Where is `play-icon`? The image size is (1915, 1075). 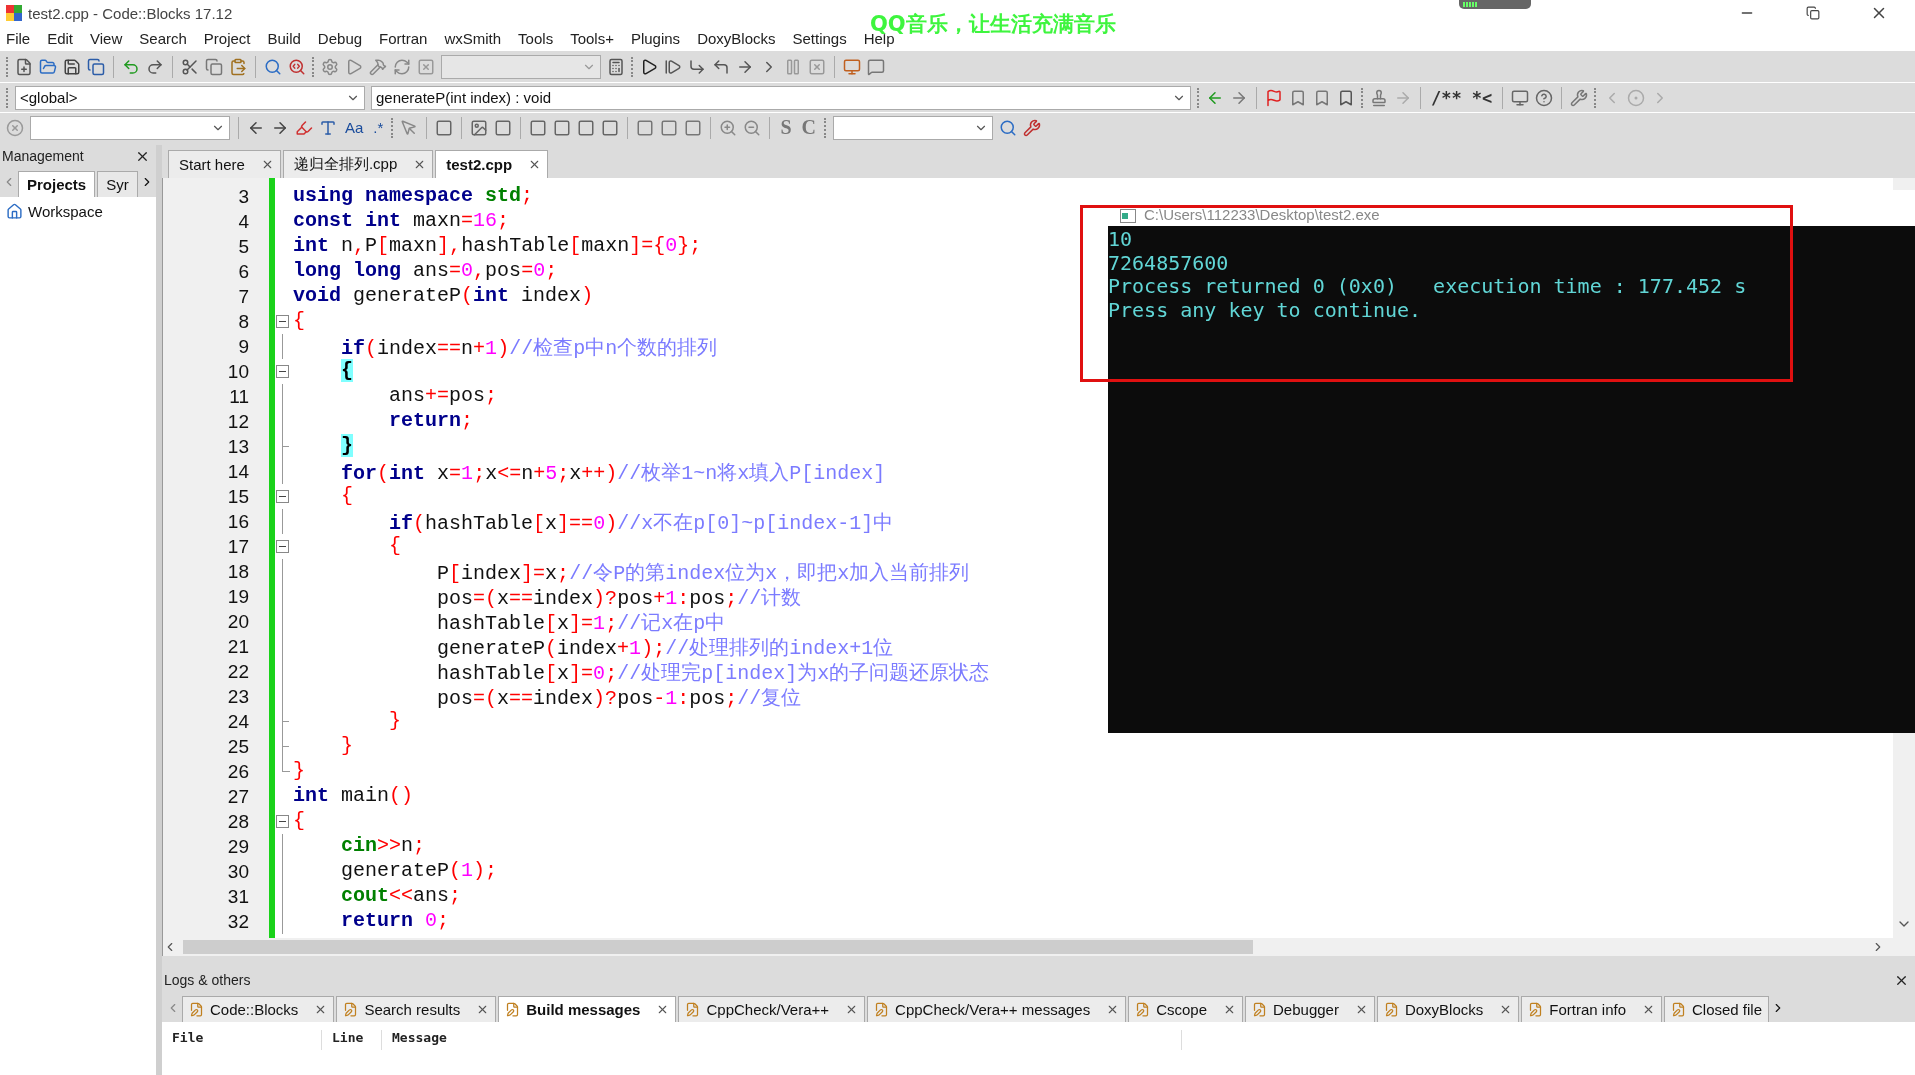
play-icon is located at coordinates (354, 66).